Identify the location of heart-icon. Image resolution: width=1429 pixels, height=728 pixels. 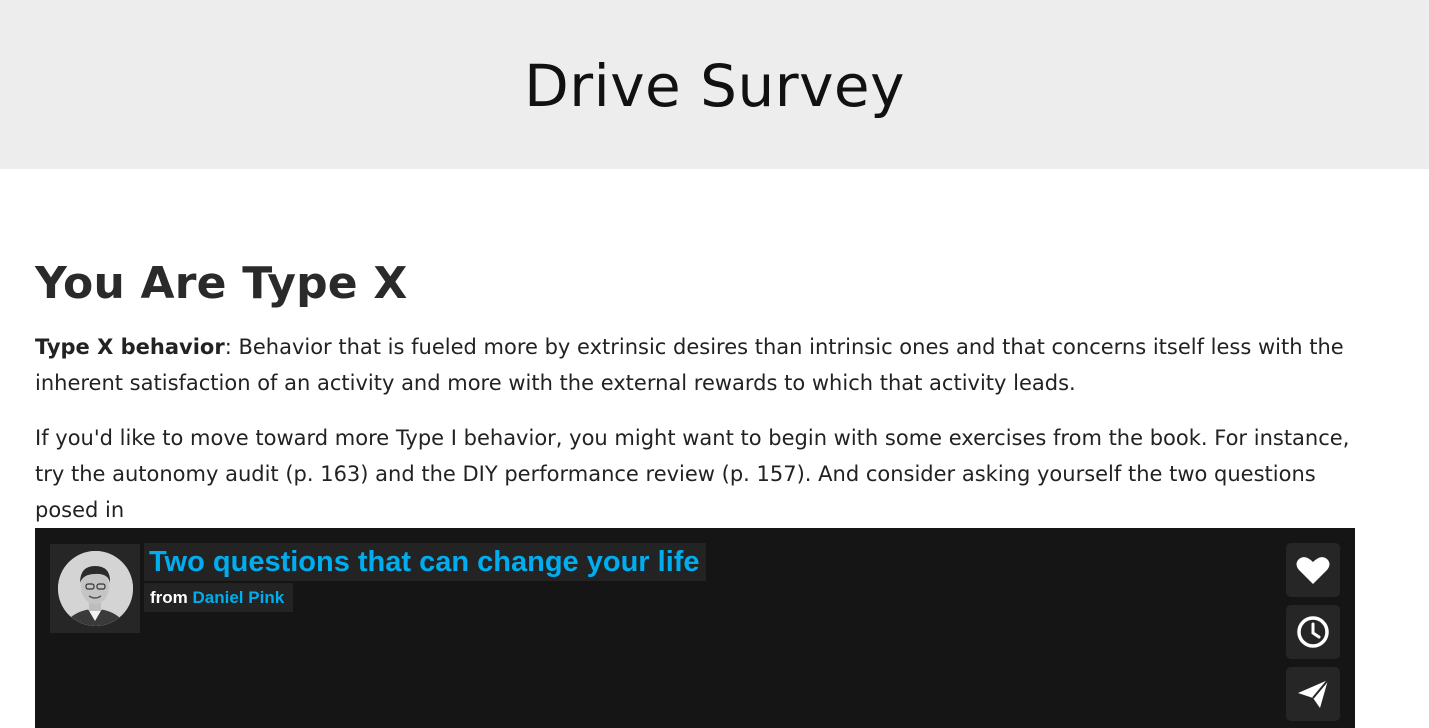
(1313, 570).